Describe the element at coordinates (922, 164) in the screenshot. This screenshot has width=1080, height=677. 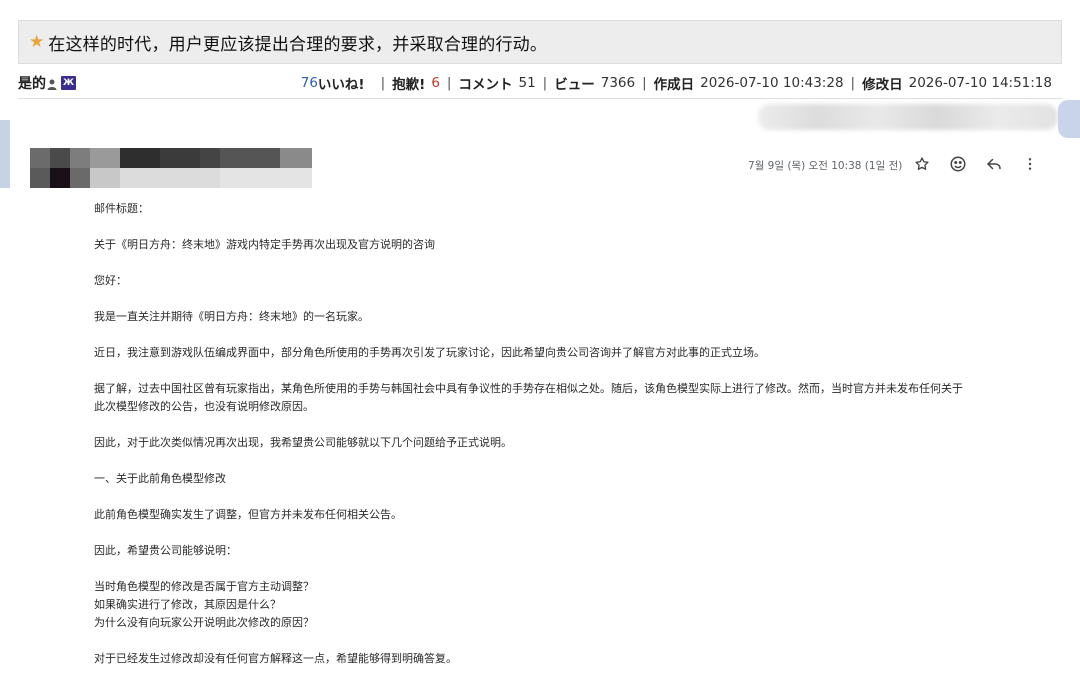
I see `star-icon` at that location.